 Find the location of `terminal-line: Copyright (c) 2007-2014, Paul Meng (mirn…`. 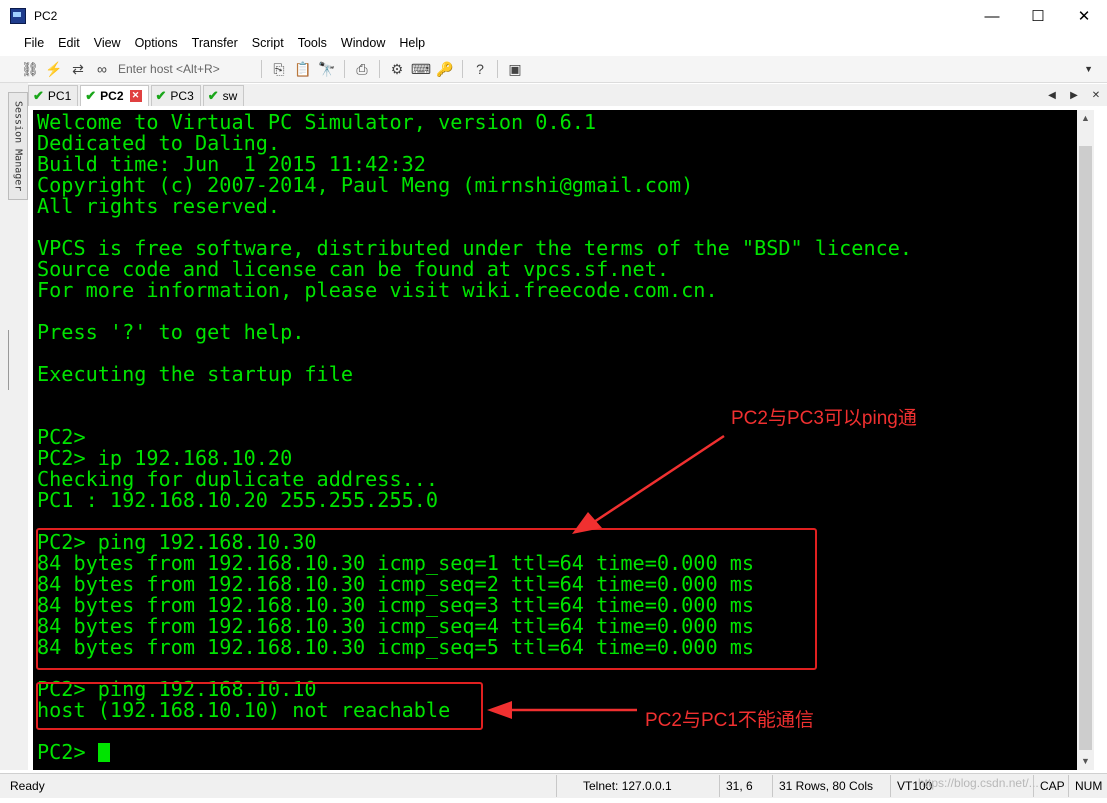

terminal-line: Copyright (c) 2007-2014, Paul Meng (mirn… is located at coordinates (365, 185).